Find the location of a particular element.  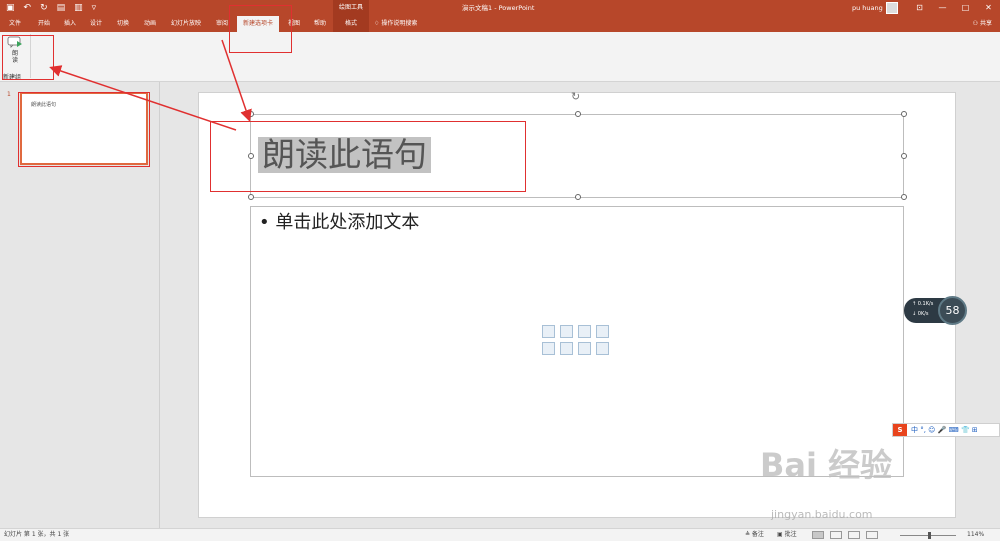

slide-counter: 幻灯片 第 1 张，共 1 张 is located at coordinates (37, 534).